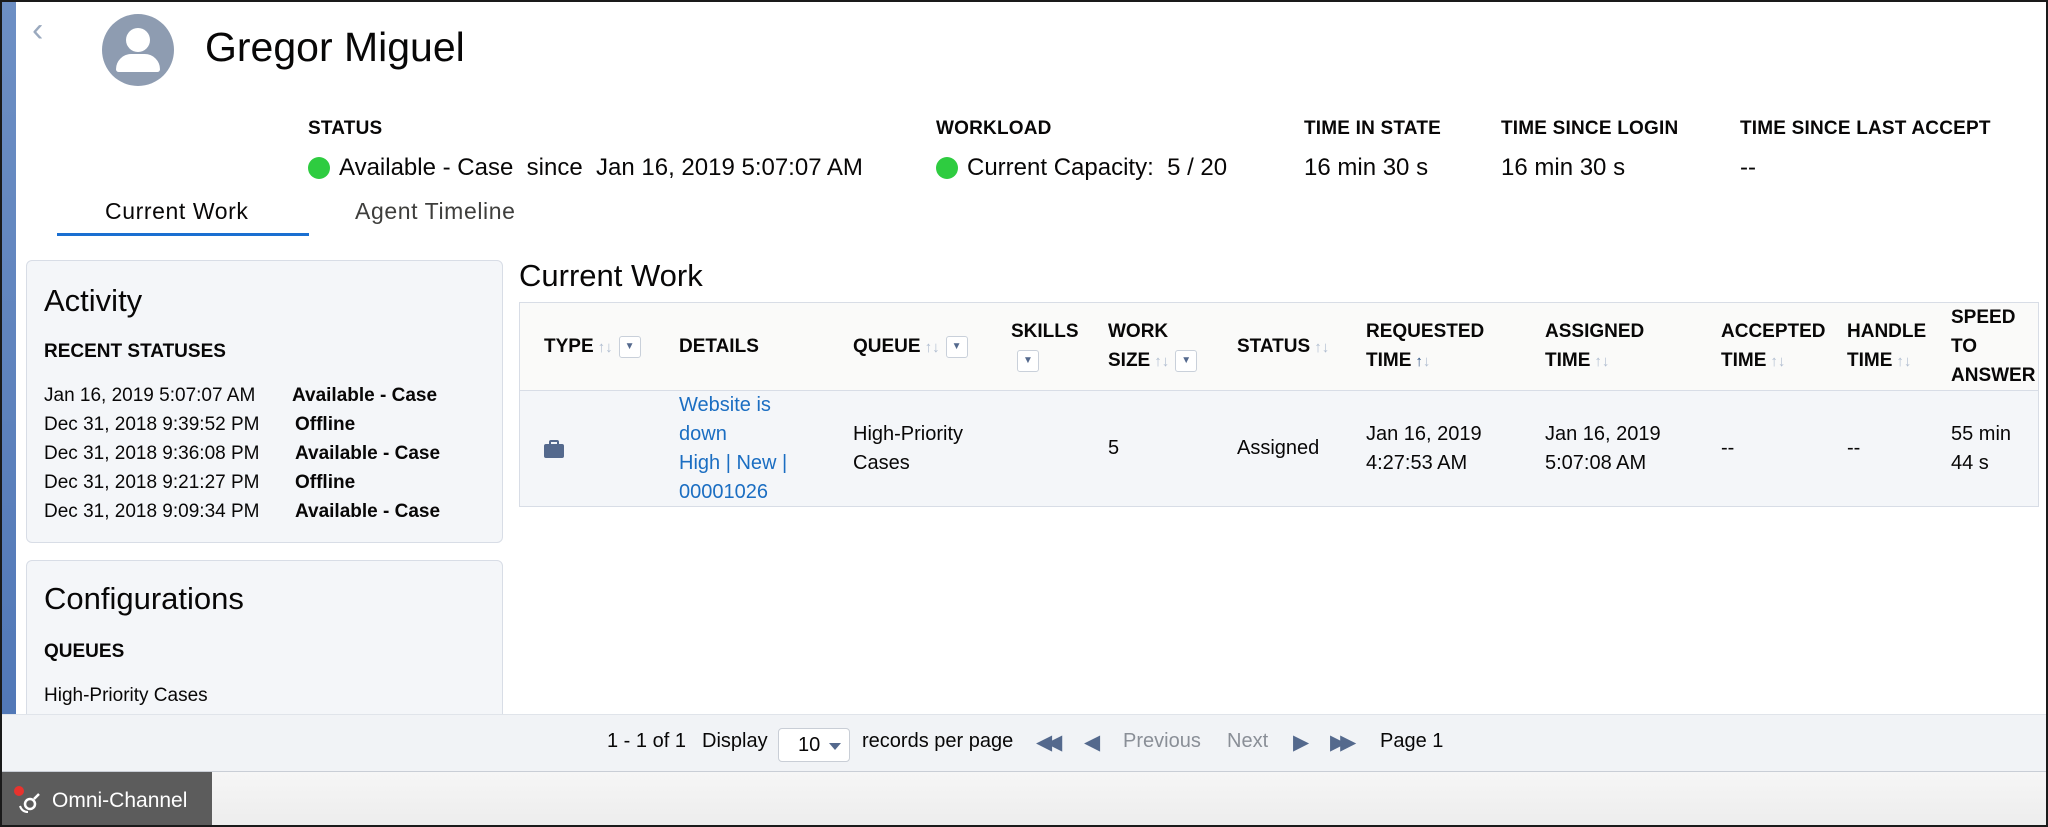 The image size is (2048, 827). I want to click on status-history-row: Jan 16, 2019 5:07:07 AM Available - Case, so click(240, 396).